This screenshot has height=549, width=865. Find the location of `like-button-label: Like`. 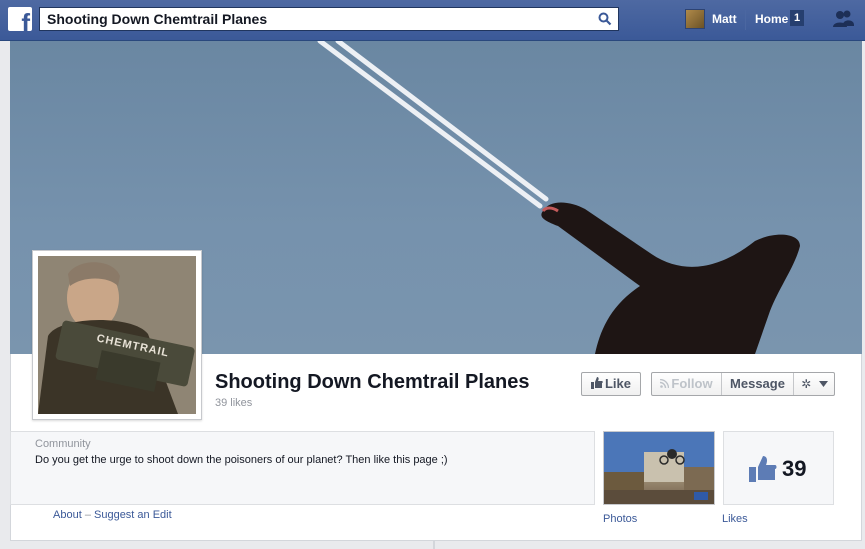

like-button-label: Like is located at coordinates (617, 383).